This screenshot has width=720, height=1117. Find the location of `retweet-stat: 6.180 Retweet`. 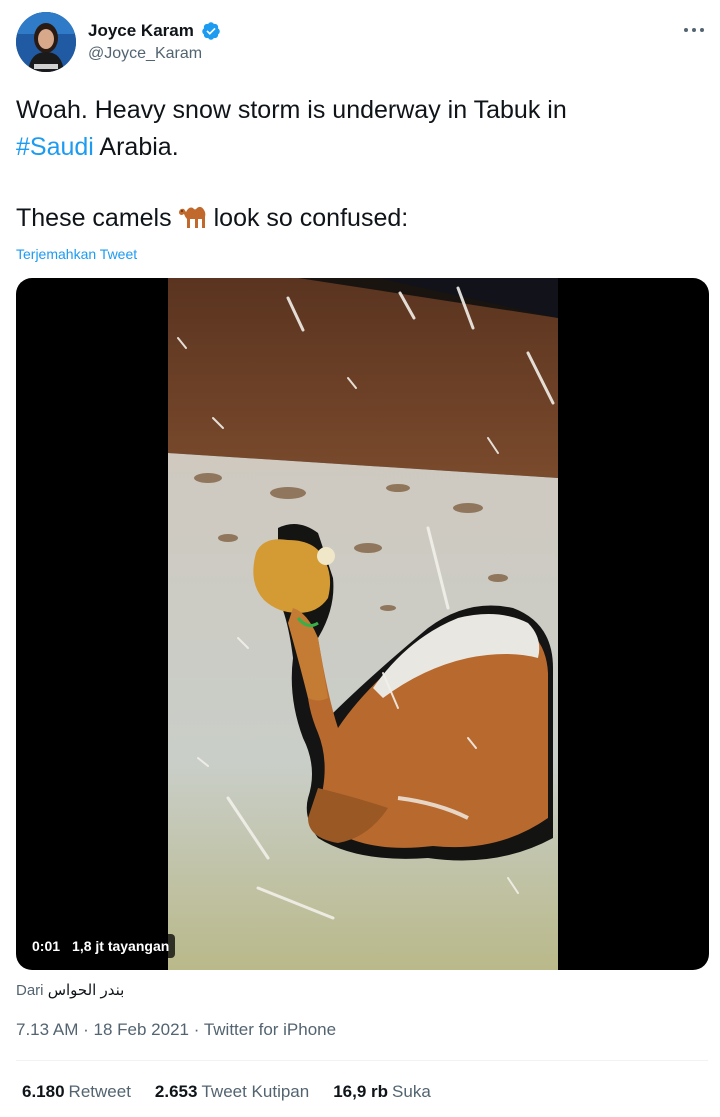

retweet-stat: 6.180 Retweet is located at coordinates (76, 1092).